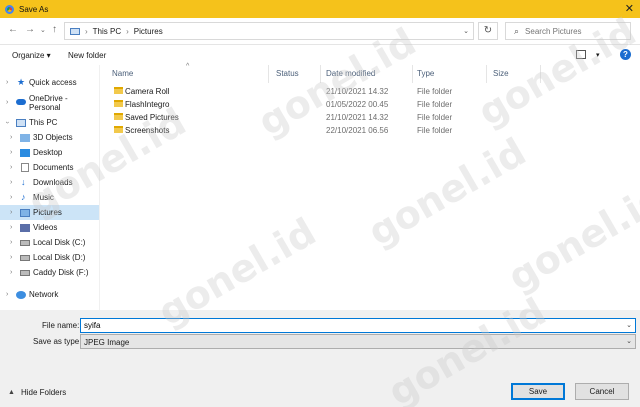 This screenshot has width=640, height=407. What do you see at coordinates (629, 8) in the screenshot?
I see `close-icon: ✕` at bounding box center [629, 8].